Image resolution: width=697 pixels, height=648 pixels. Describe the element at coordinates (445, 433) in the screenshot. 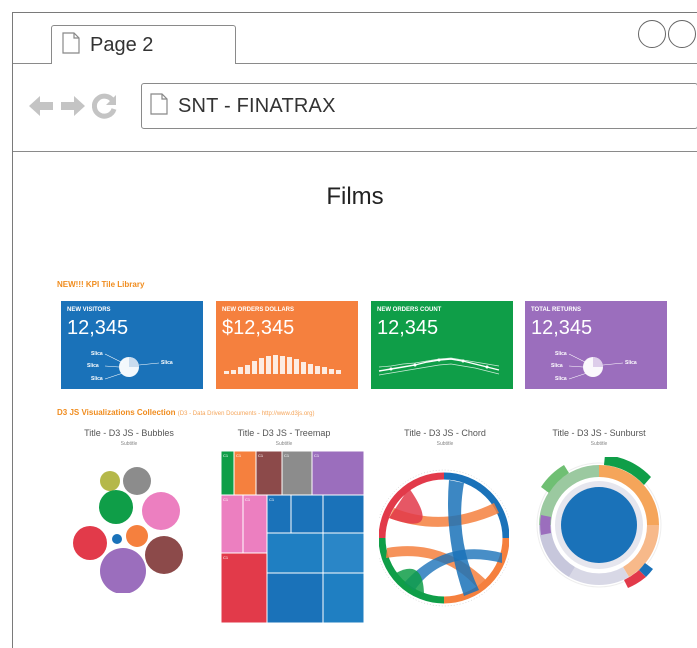

I see `viz-title-chord: Title - D3 JS - Chord` at that location.